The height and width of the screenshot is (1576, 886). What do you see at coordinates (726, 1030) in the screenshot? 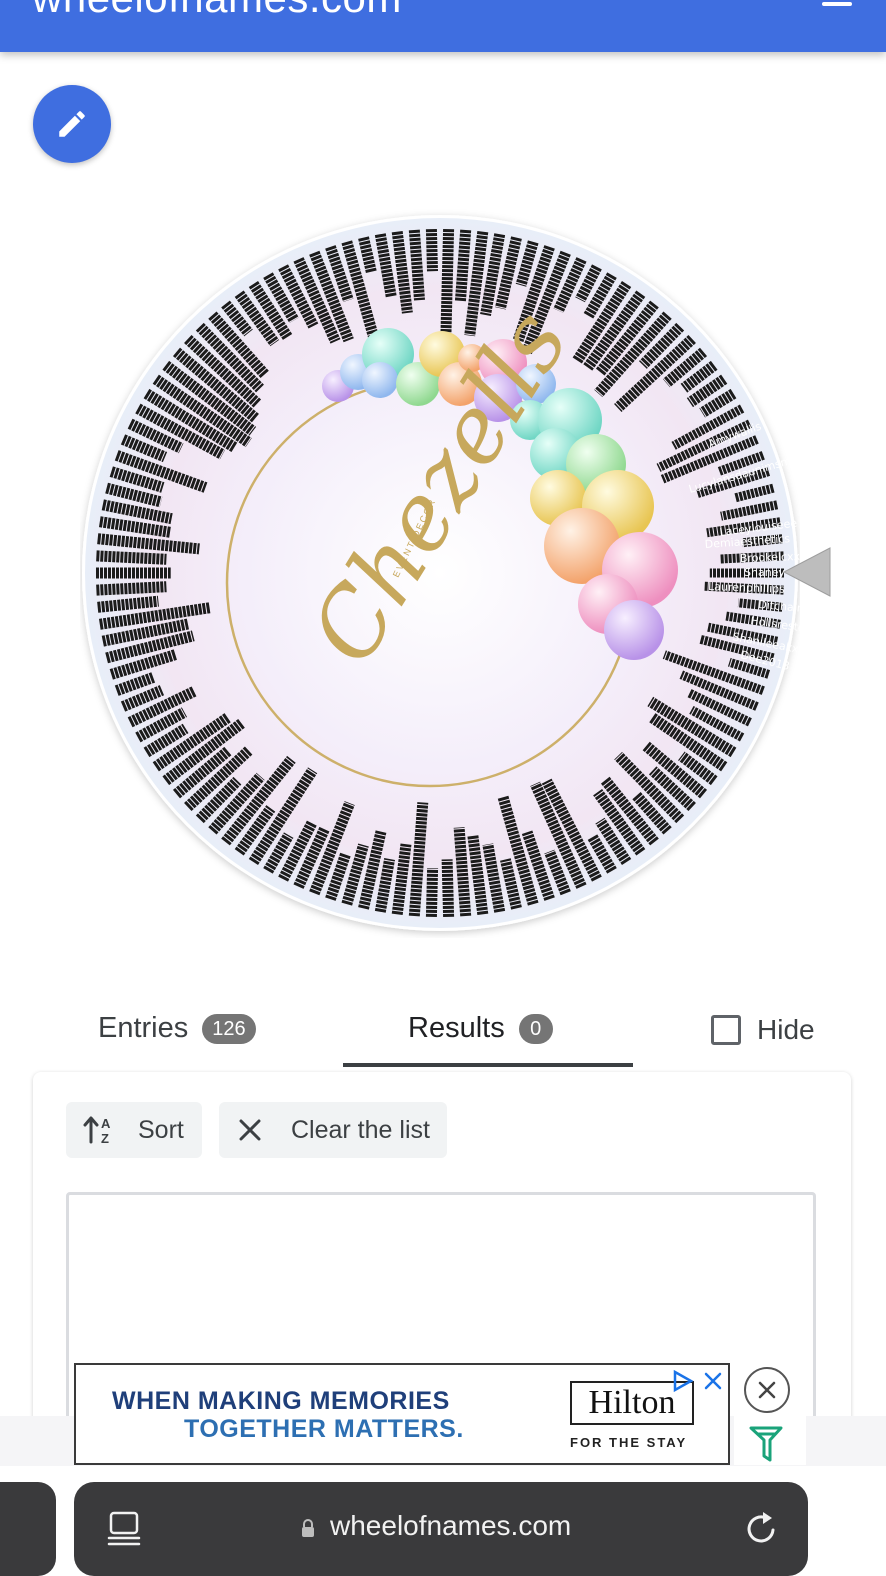
I see `hide-checkbox` at bounding box center [726, 1030].